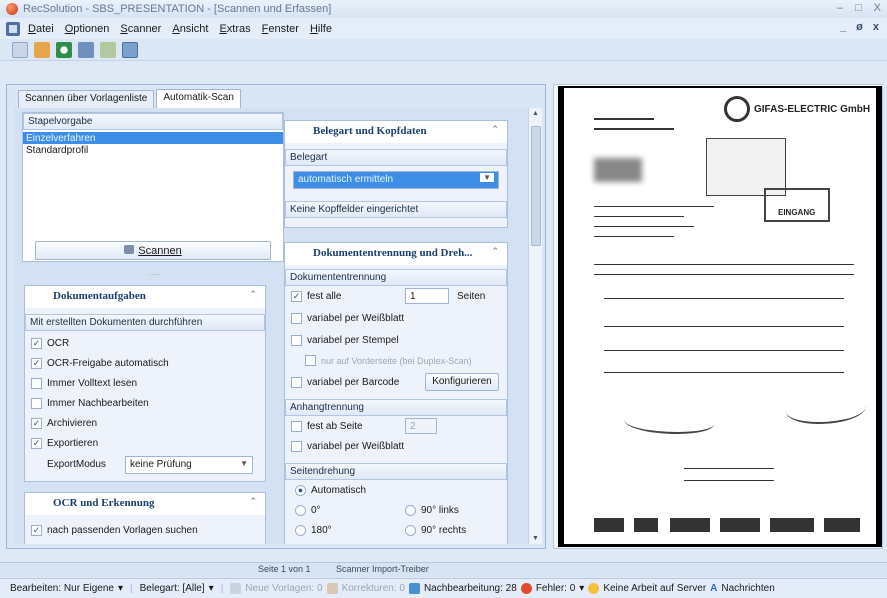  I want to click on vorlagen-suchen-checkbox: ✓ nach passenden Vorlagen suchen, so click(114, 530).